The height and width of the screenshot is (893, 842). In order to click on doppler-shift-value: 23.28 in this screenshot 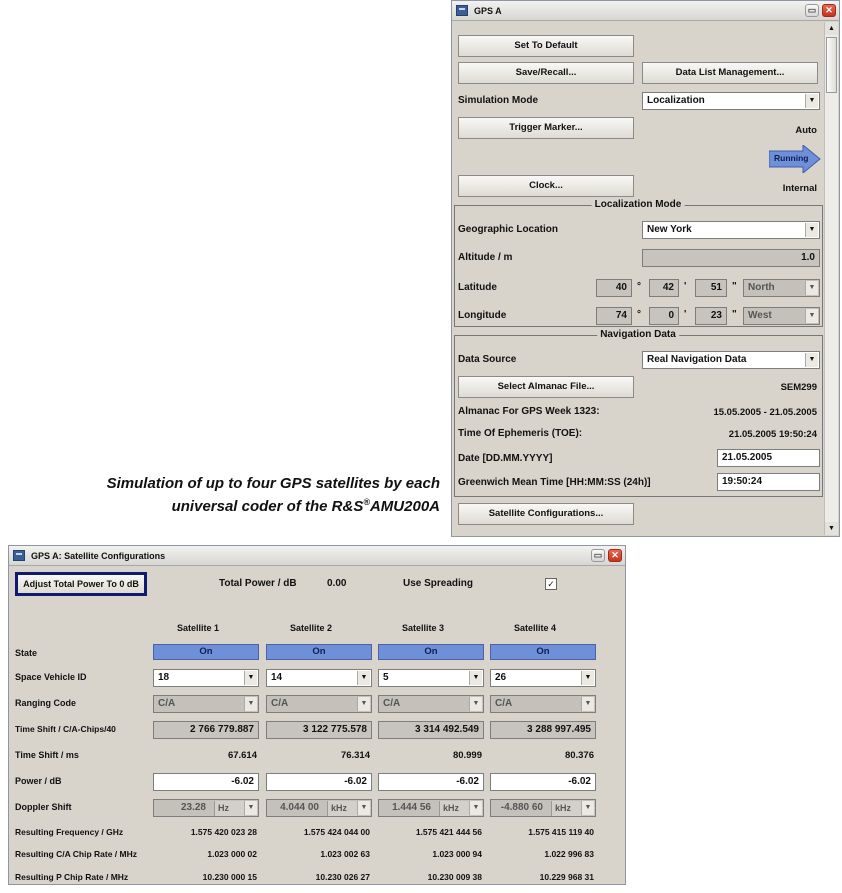, I will do `click(193, 807)`.